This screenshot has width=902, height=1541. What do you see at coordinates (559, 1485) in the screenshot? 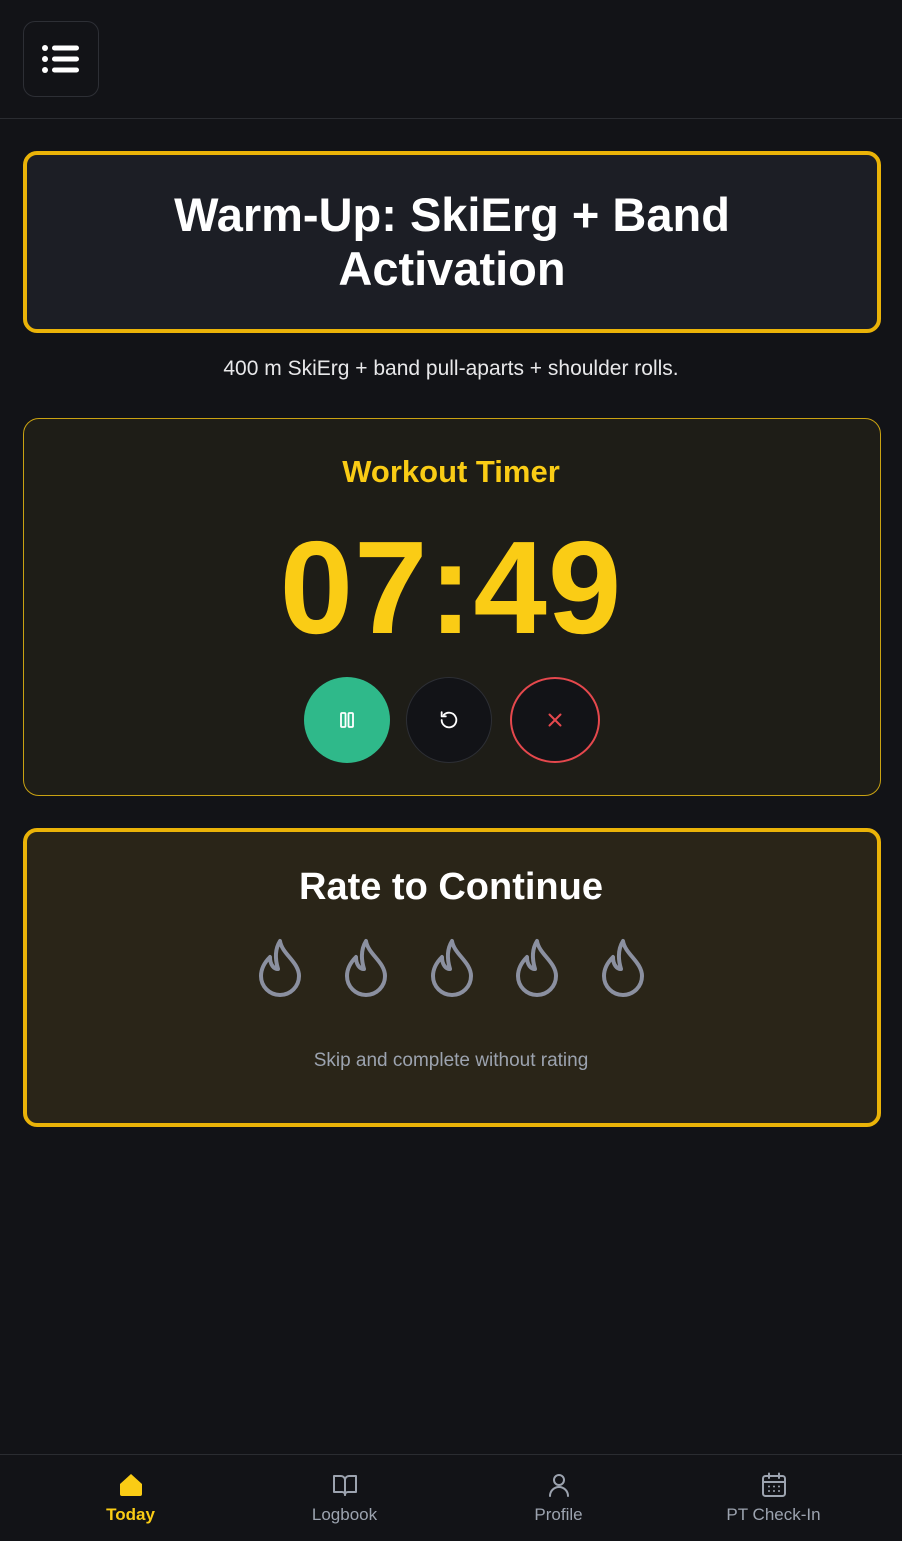
I see `user-icon` at bounding box center [559, 1485].